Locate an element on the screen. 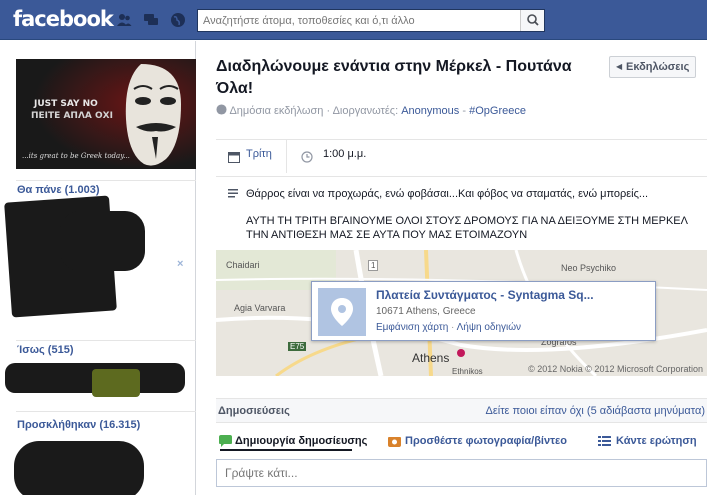 This screenshot has width=707, height=495. top-bar: facebook is located at coordinates (353, 20).